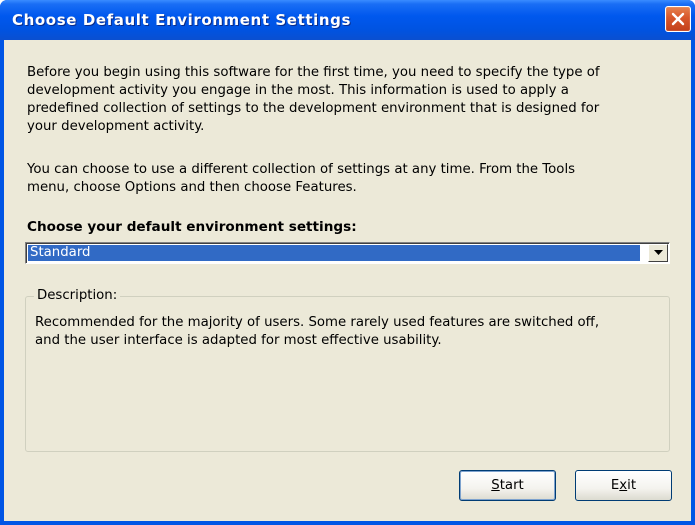 This screenshot has width=695, height=525. I want to click on dropdown-button, so click(658, 253).